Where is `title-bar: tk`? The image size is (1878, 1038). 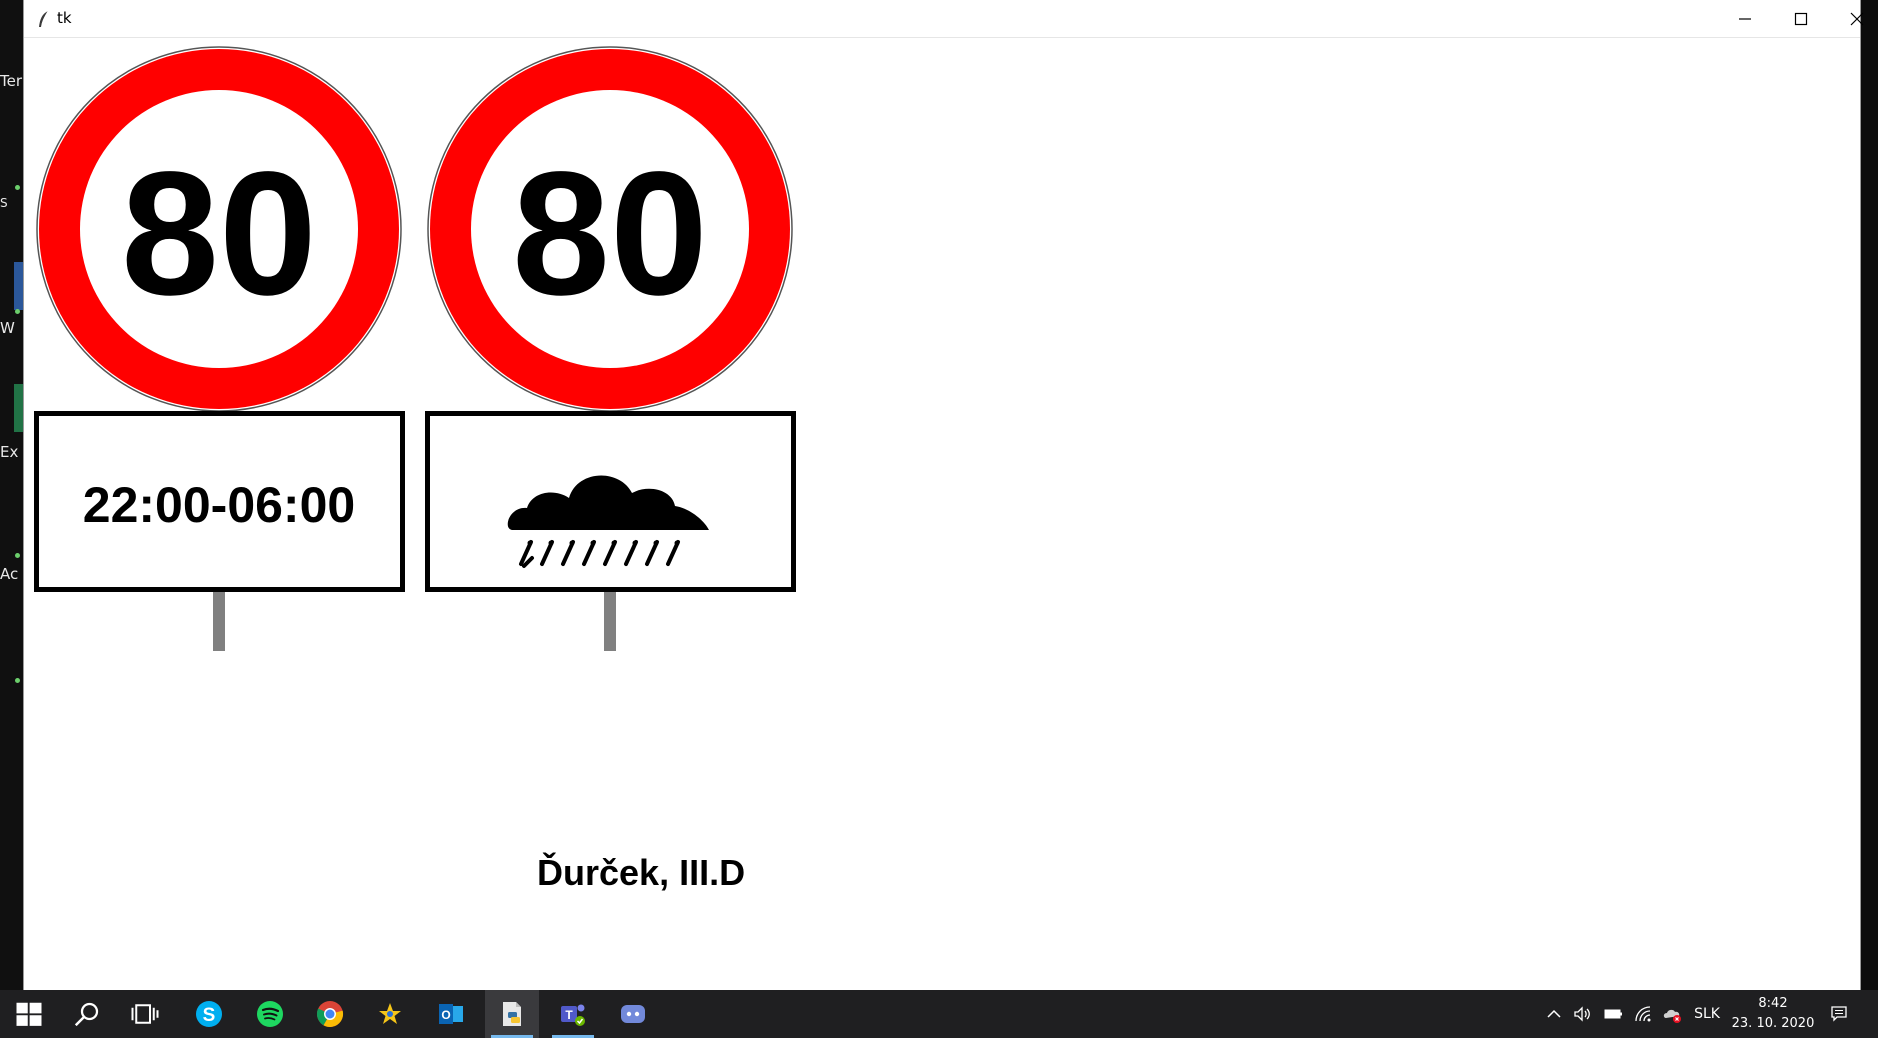
title-bar: tk is located at coordinates (944, 19).